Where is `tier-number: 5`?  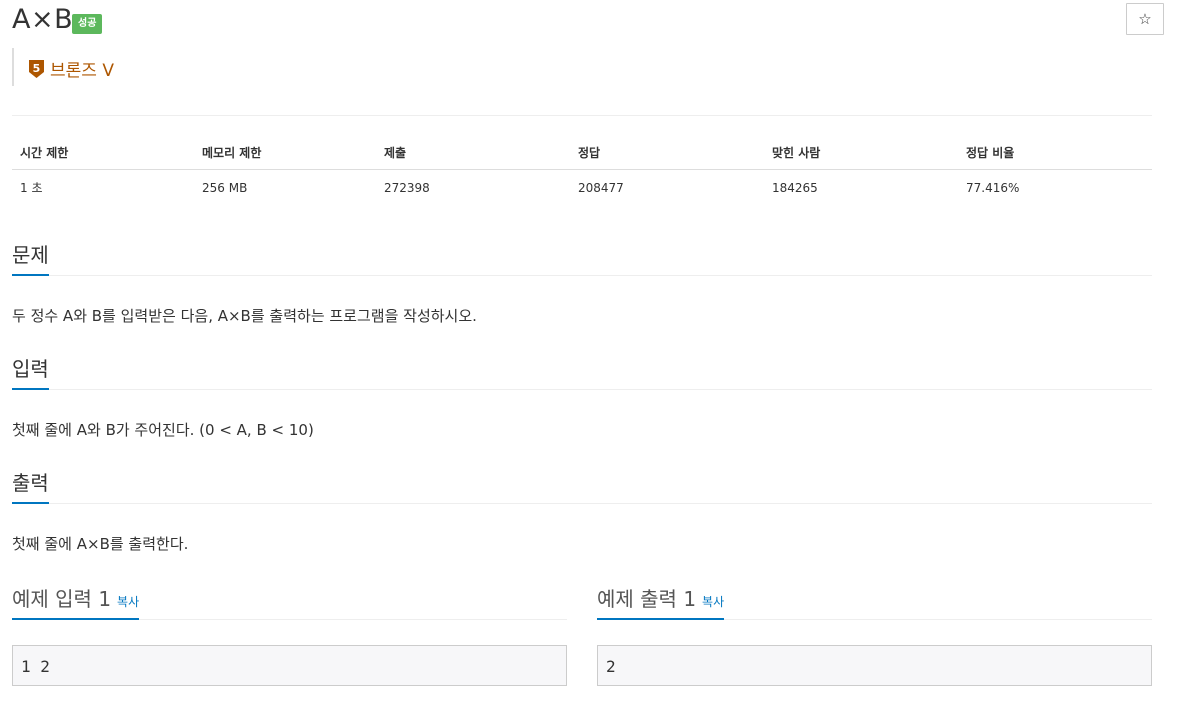
tier-number: 5 is located at coordinates (37, 68).